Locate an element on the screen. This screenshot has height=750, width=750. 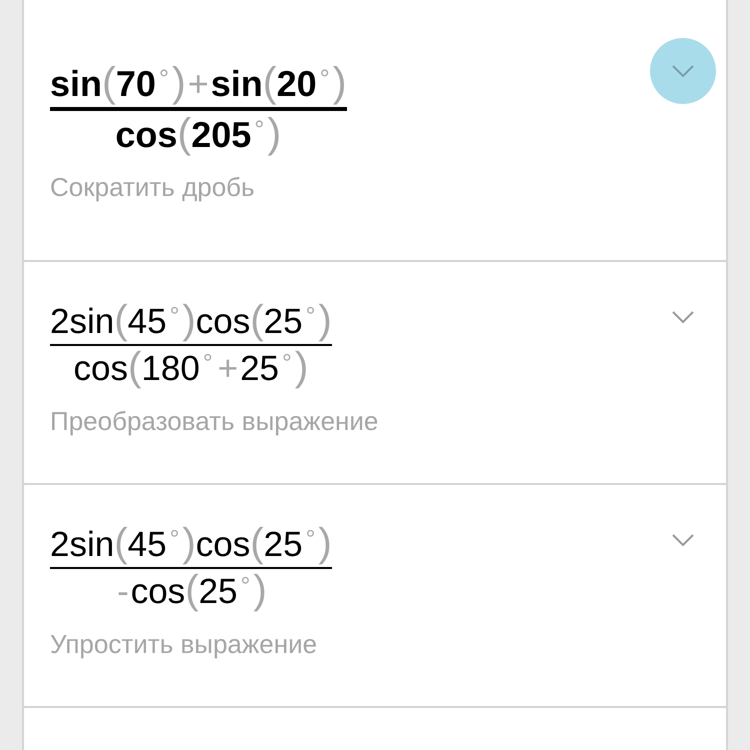
step-description: Преобразовать выражение is located at coordinates (214, 421).